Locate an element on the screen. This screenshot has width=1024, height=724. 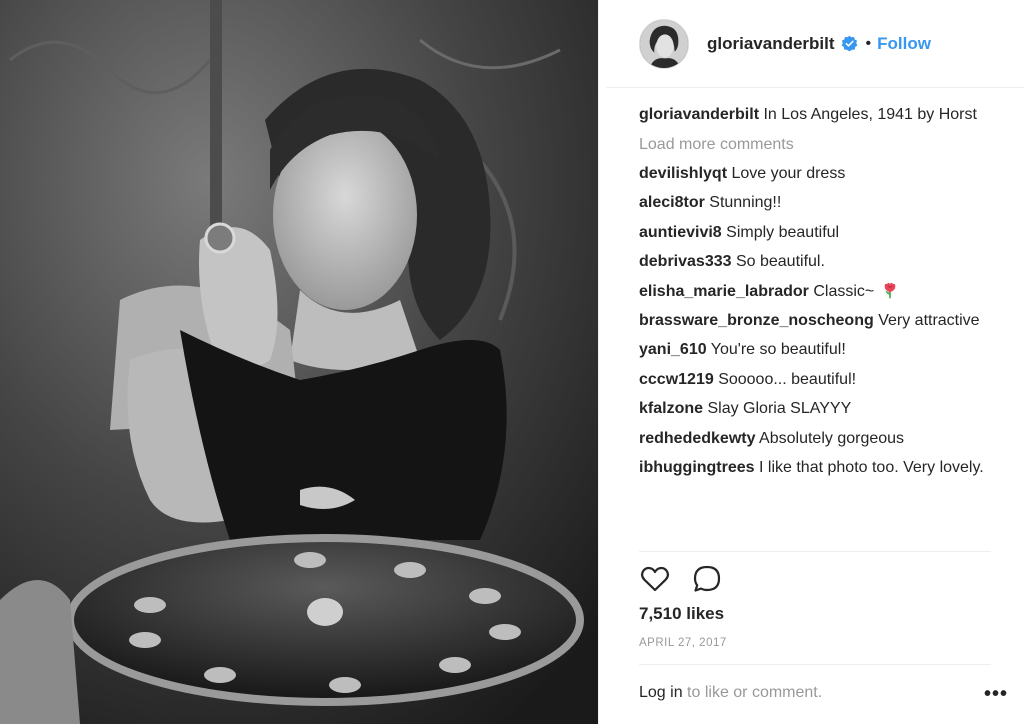
post-date: APRIL 27, 2017 is located at coordinates (683, 643).